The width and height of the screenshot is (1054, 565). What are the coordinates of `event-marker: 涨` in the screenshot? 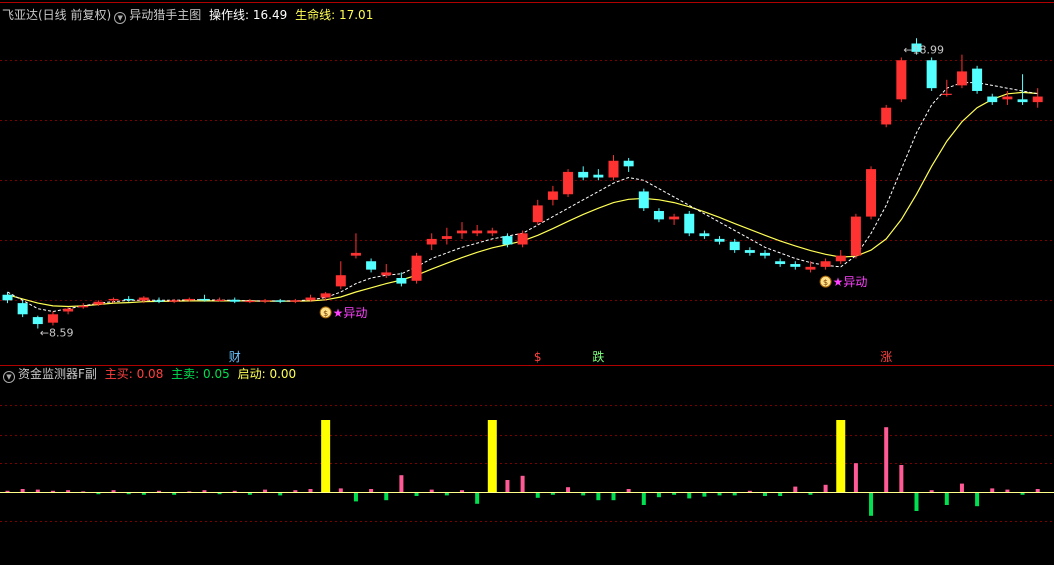 It's located at (886, 356).